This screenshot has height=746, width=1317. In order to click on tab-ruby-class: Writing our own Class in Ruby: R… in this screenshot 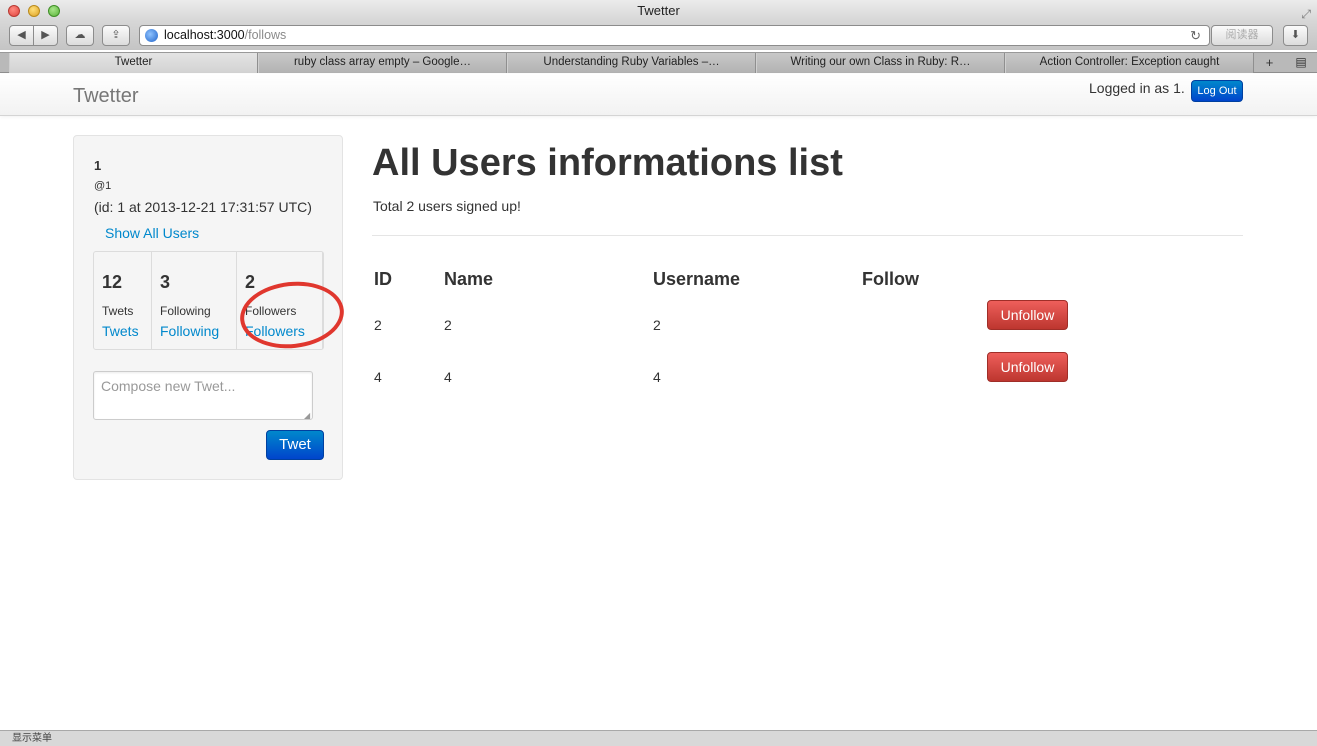, I will do `click(880, 63)`.